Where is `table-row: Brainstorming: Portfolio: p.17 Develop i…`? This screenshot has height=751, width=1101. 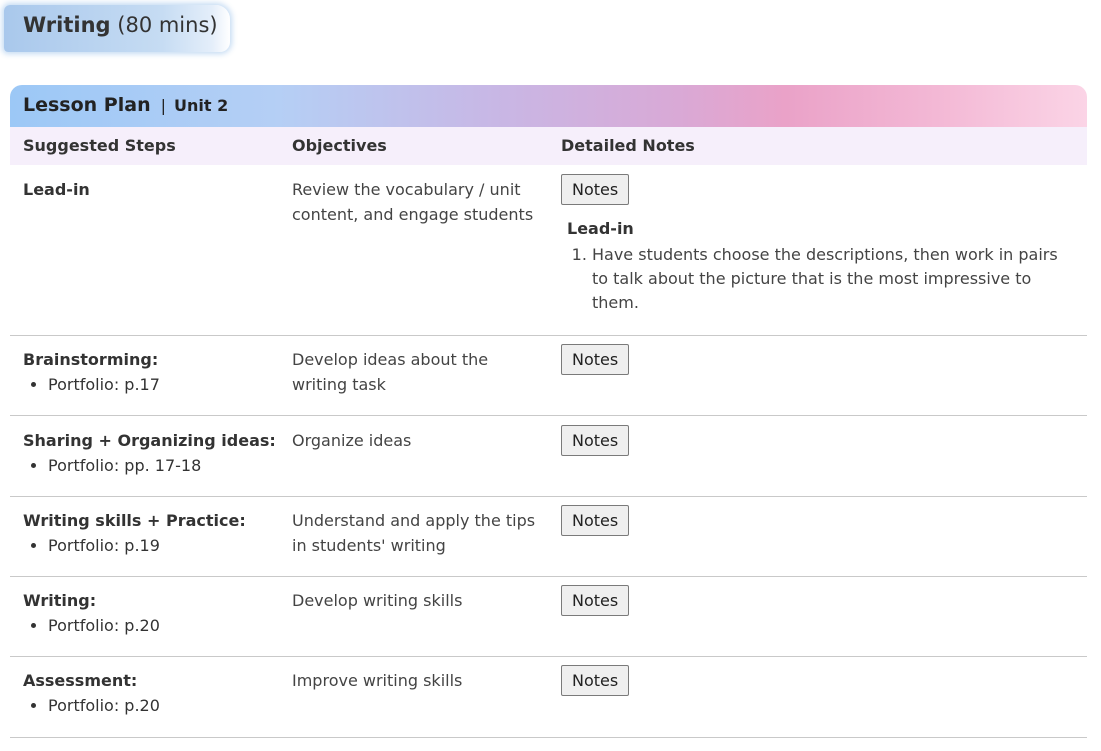
table-row: Brainstorming: Portfolio: p.17 Develop i… is located at coordinates (548, 375).